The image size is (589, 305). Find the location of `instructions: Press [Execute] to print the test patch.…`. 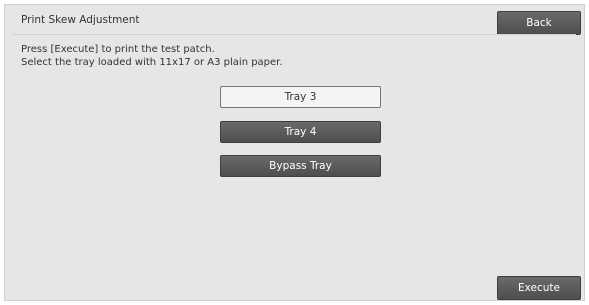

instructions: Press [Execute] to print the test patch.… is located at coordinates (152, 56).